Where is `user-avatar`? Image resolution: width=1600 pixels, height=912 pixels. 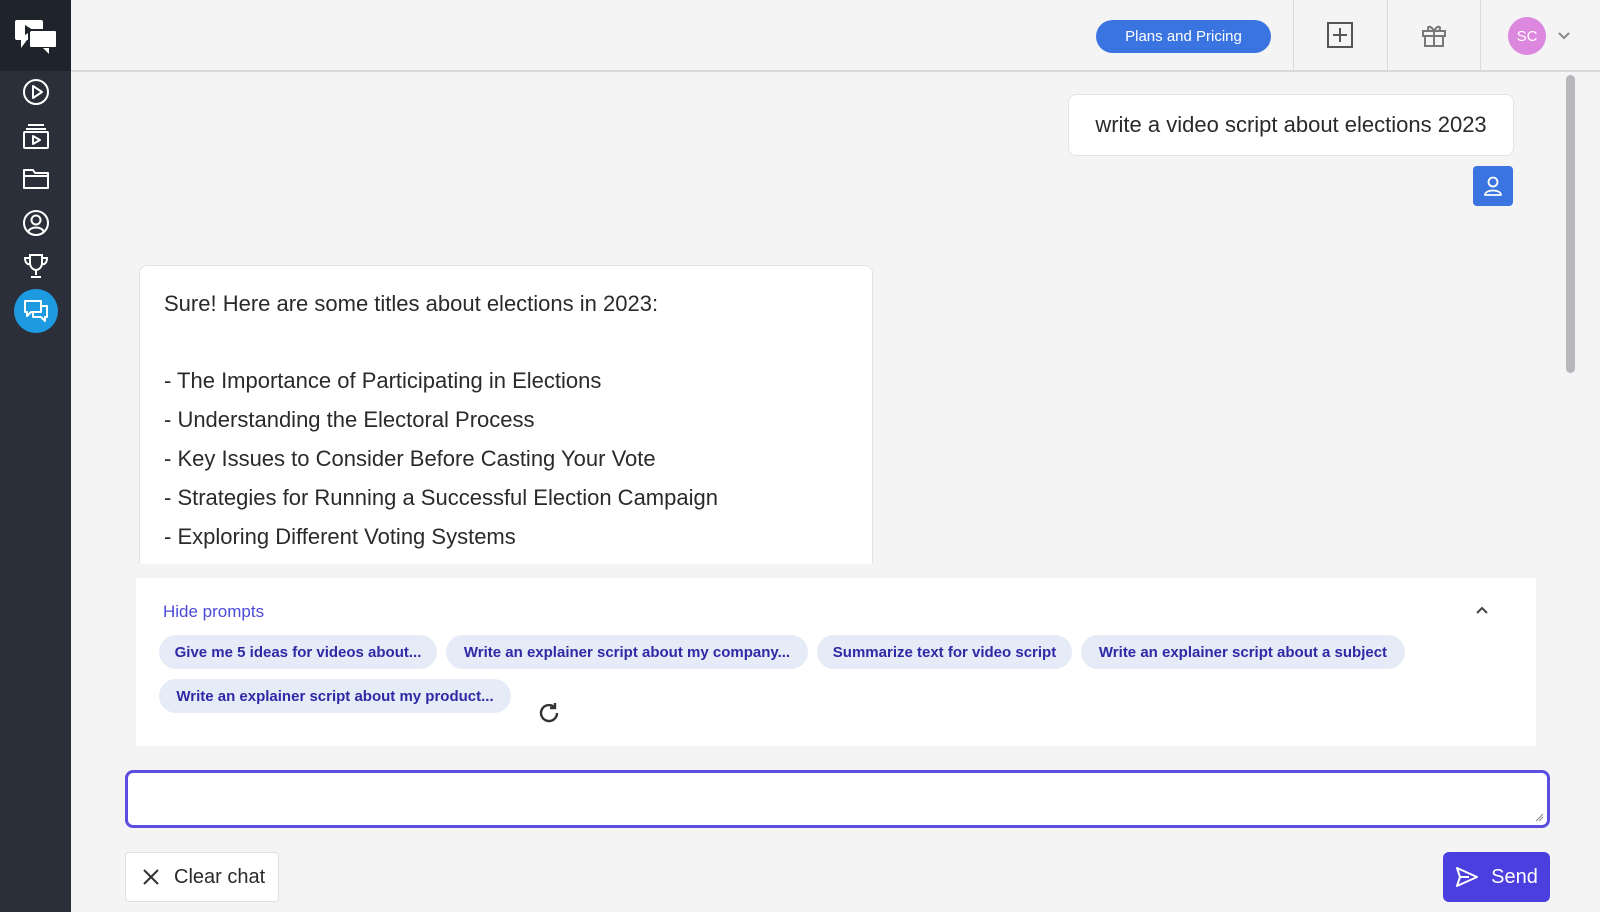
user-avatar is located at coordinates (1493, 186).